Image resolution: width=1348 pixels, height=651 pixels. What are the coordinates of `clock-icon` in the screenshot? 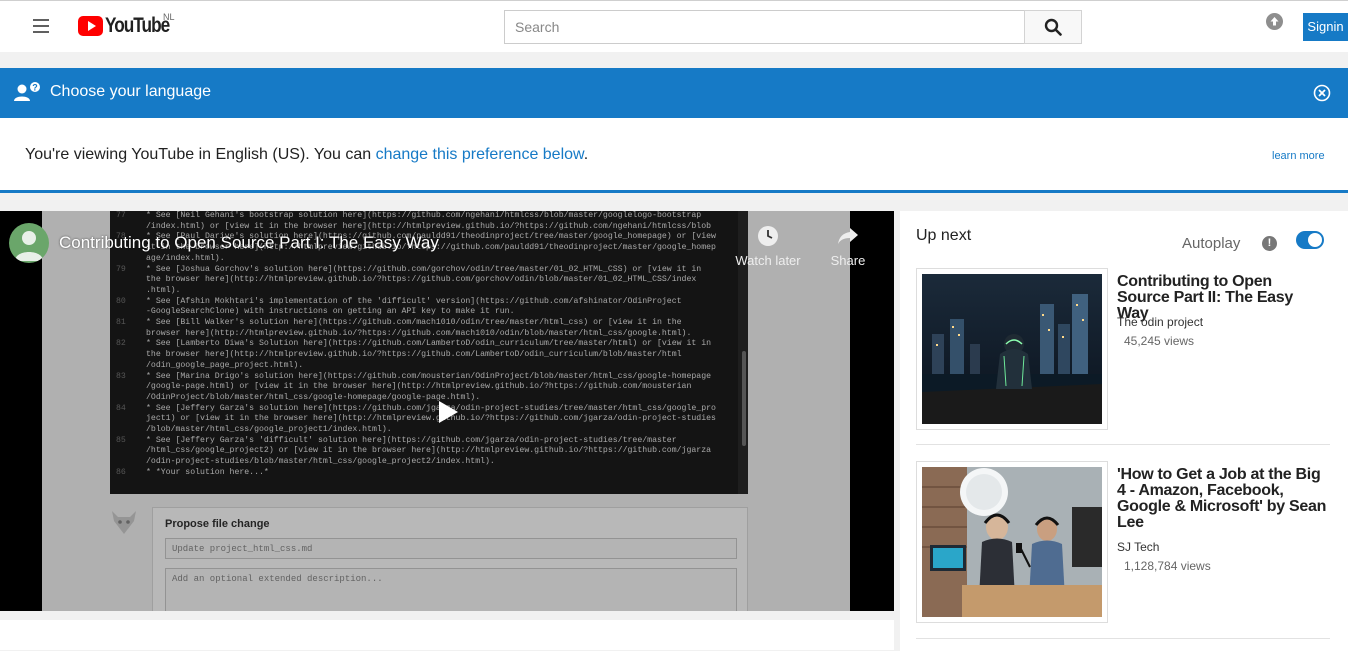 It's located at (768, 236).